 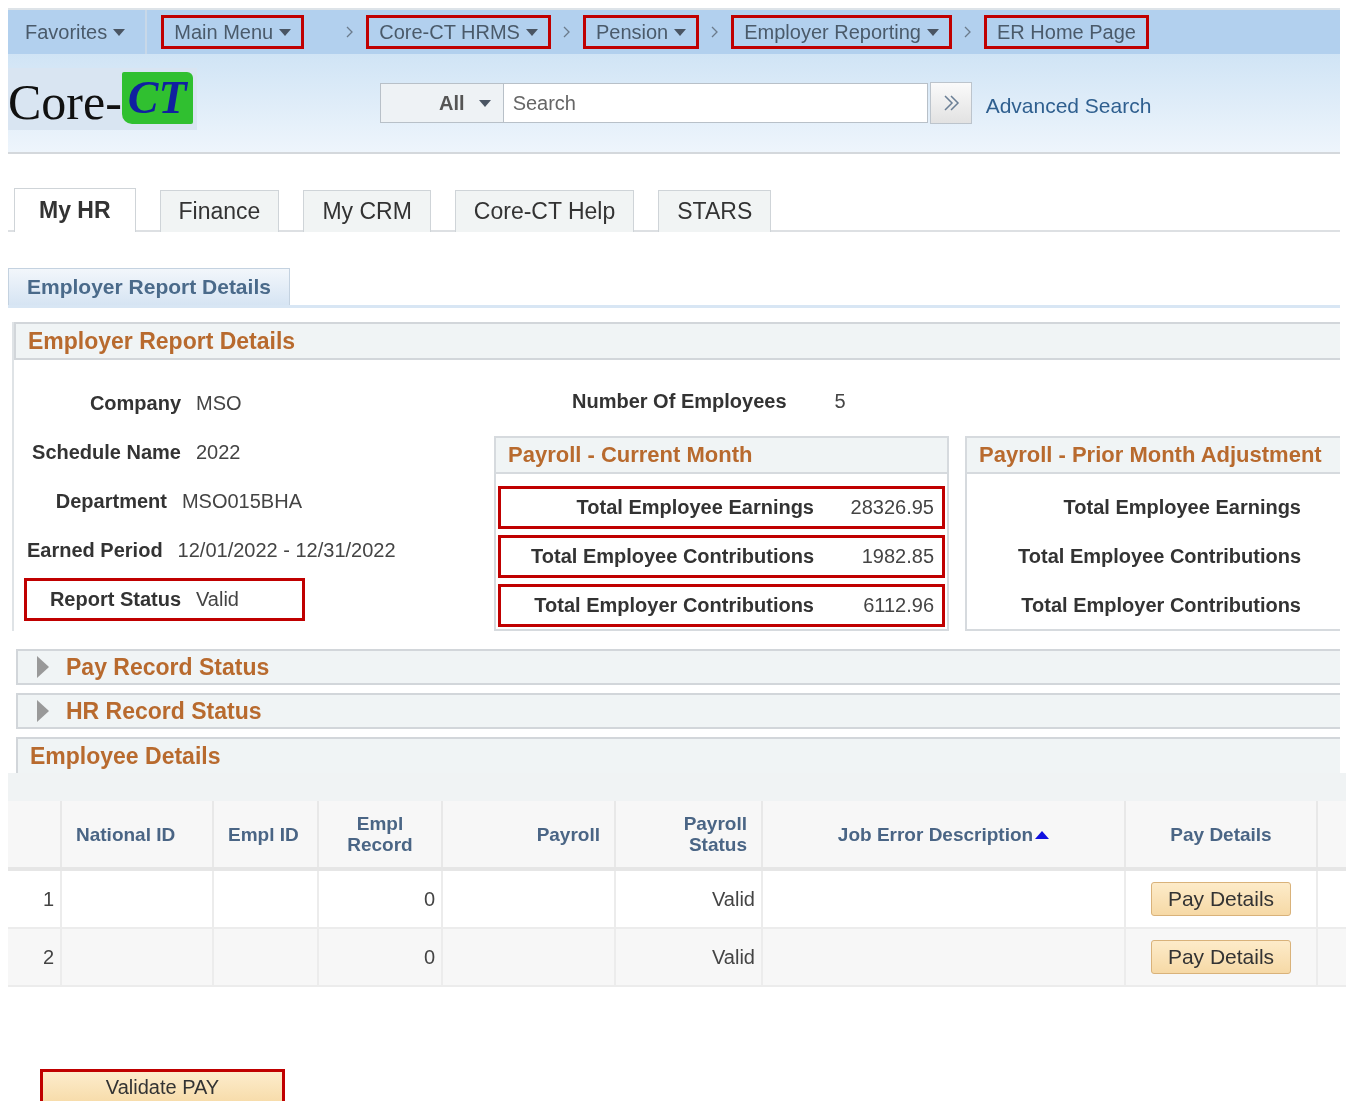 What do you see at coordinates (75, 210) in the screenshot?
I see `nav-tab: My HR` at bounding box center [75, 210].